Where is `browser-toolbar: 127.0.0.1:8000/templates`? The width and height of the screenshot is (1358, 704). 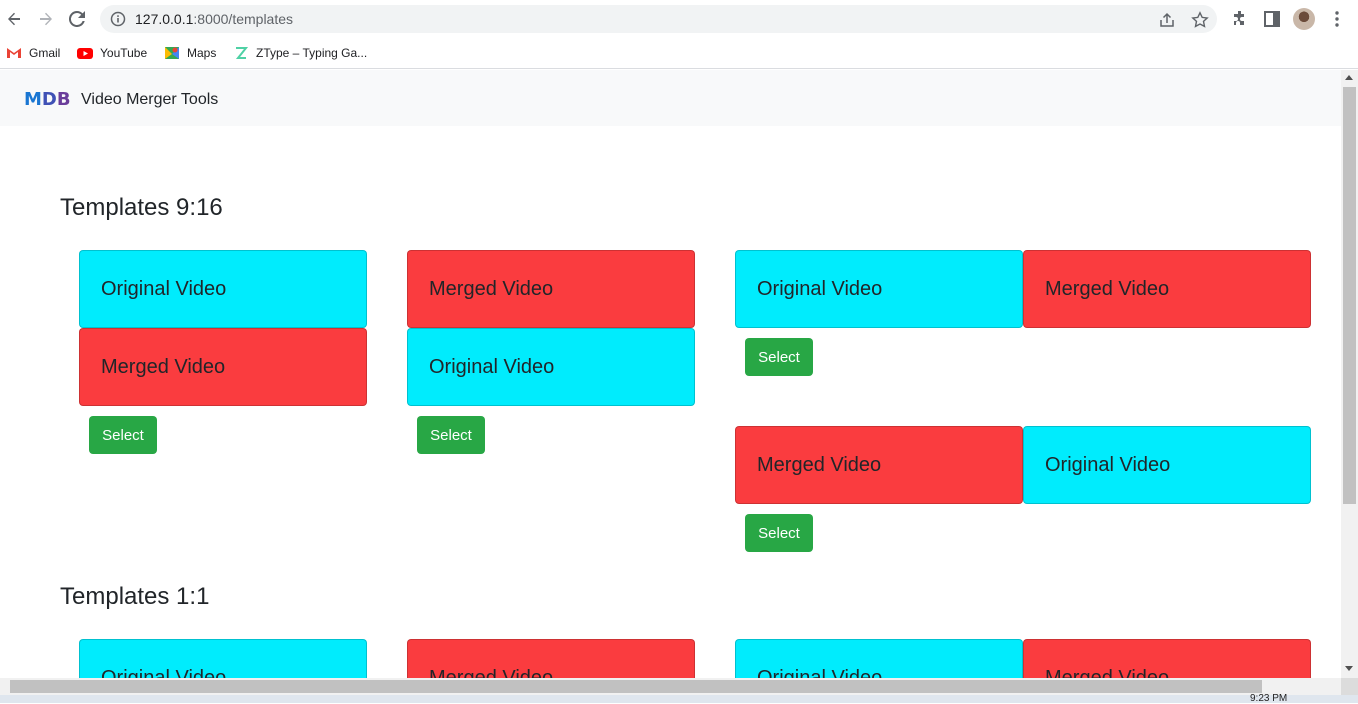 browser-toolbar: 127.0.0.1:8000/templates is located at coordinates (679, 19).